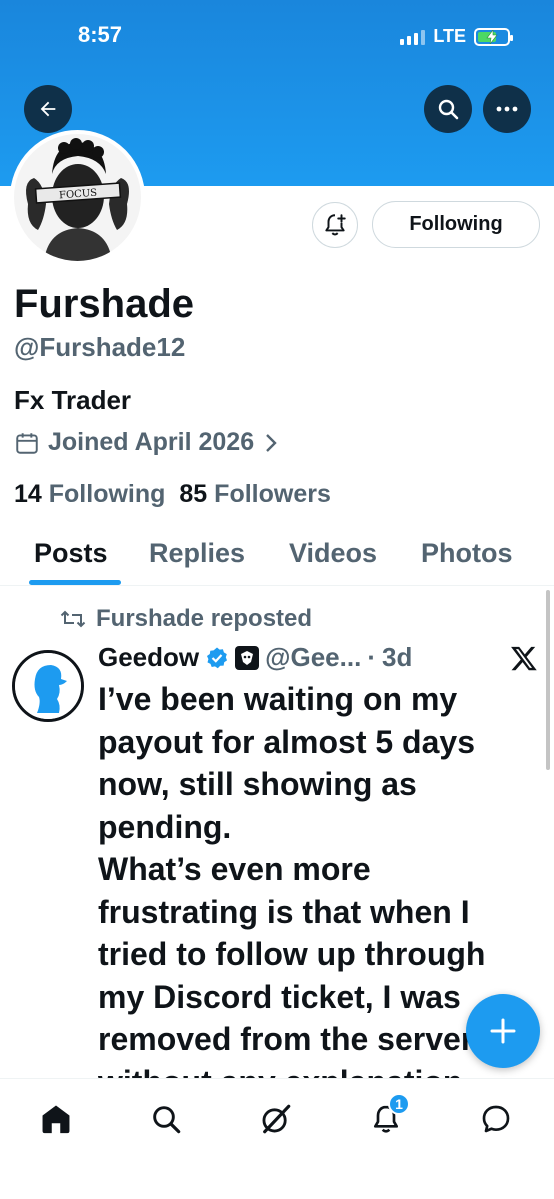  What do you see at coordinates (73, 400) in the screenshot?
I see `profile-bio: Fx Trader` at bounding box center [73, 400].